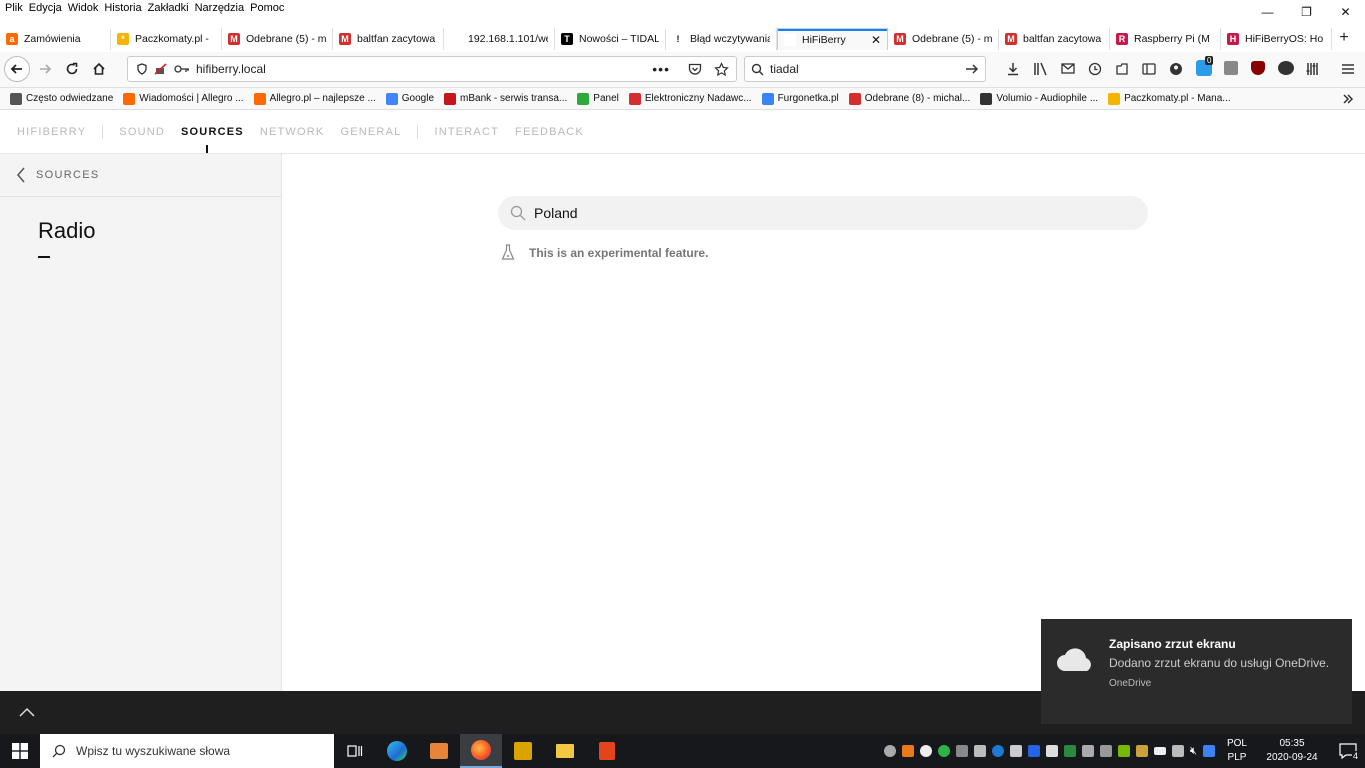 The image size is (1365, 768). What do you see at coordinates (607, 751) in the screenshot?
I see `taskbar-office` at bounding box center [607, 751].